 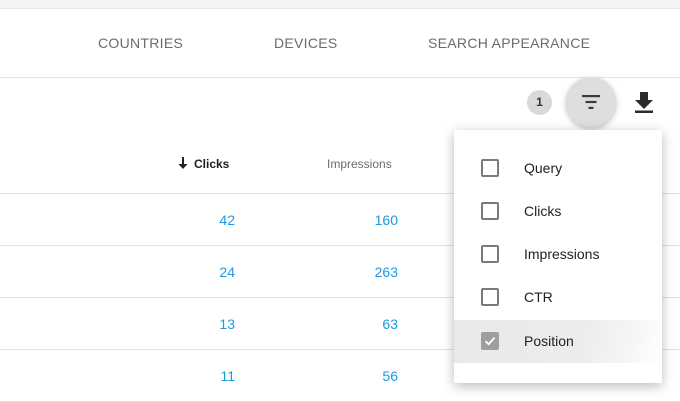 What do you see at coordinates (183, 163) in the screenshot?
I see `arrow-down-icon` at bounding box center [183, 163].